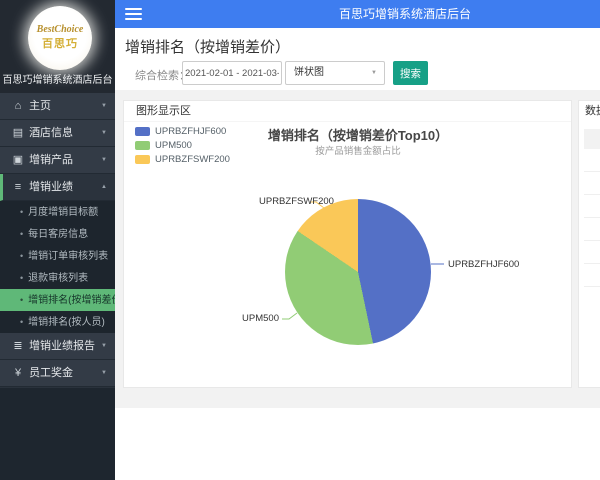 This screenshot has width=600, height=480. Describe the element at coordinates (296, 201) in the screenshot. I see `pie-label: UPRBZFSWF200` at that location.